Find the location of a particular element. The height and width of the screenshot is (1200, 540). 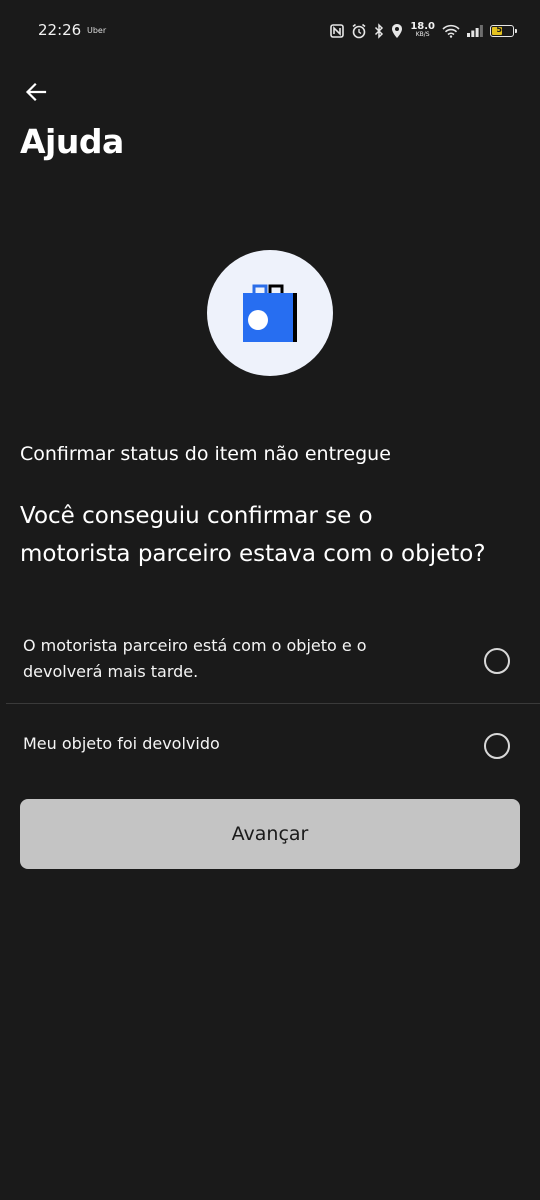

arrow-left-icon is located at coordinates (36, 92).